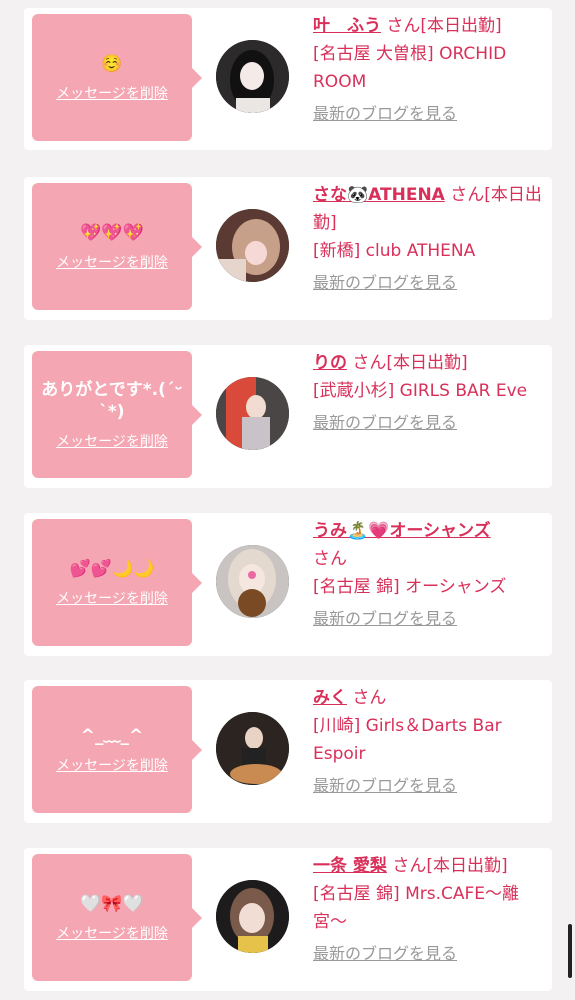 This screenshot has height=1000, width=575. What do you see at coordinates (117, 582) in the screenshot?
I see `message-bubble: 💕💕🌙🌙 メッセージを削除` at bounding box center [117, 582].